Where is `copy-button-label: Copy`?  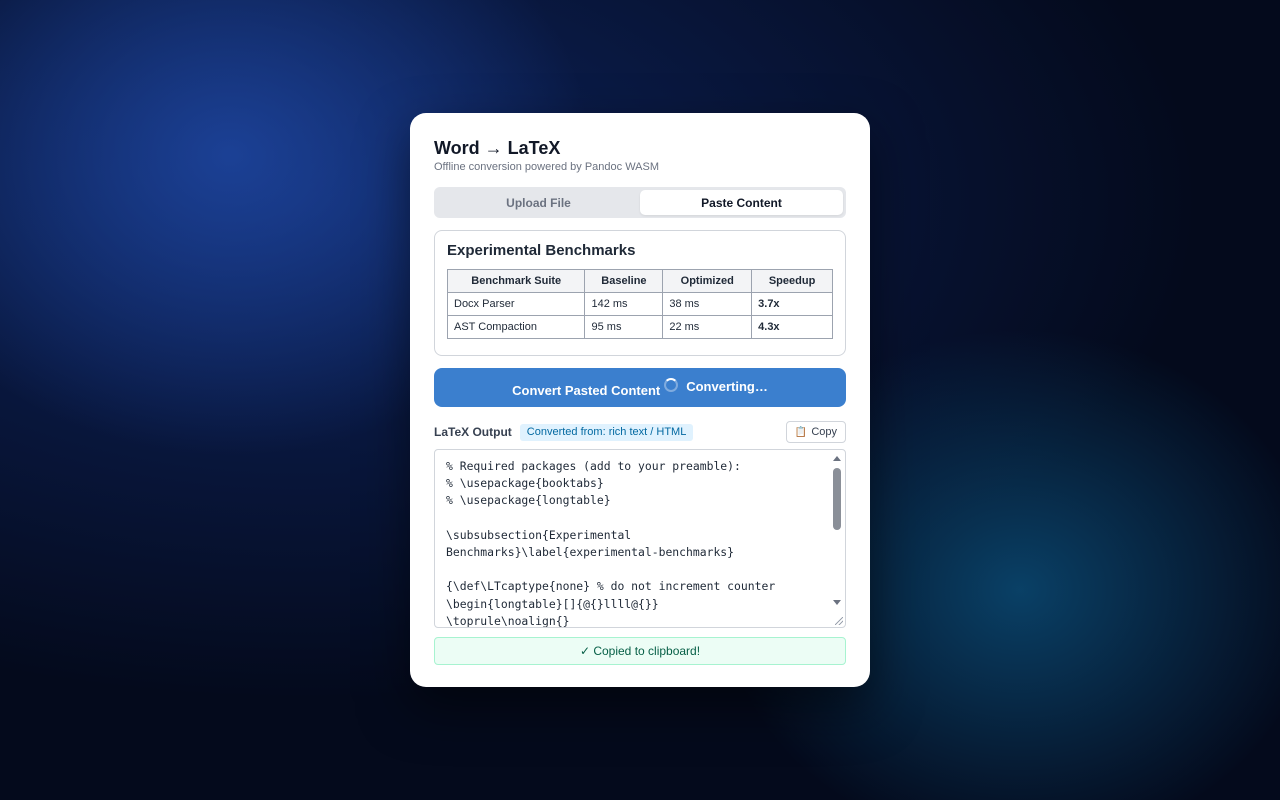
copy-button-label: Copy is located at coordinates (824, 432).